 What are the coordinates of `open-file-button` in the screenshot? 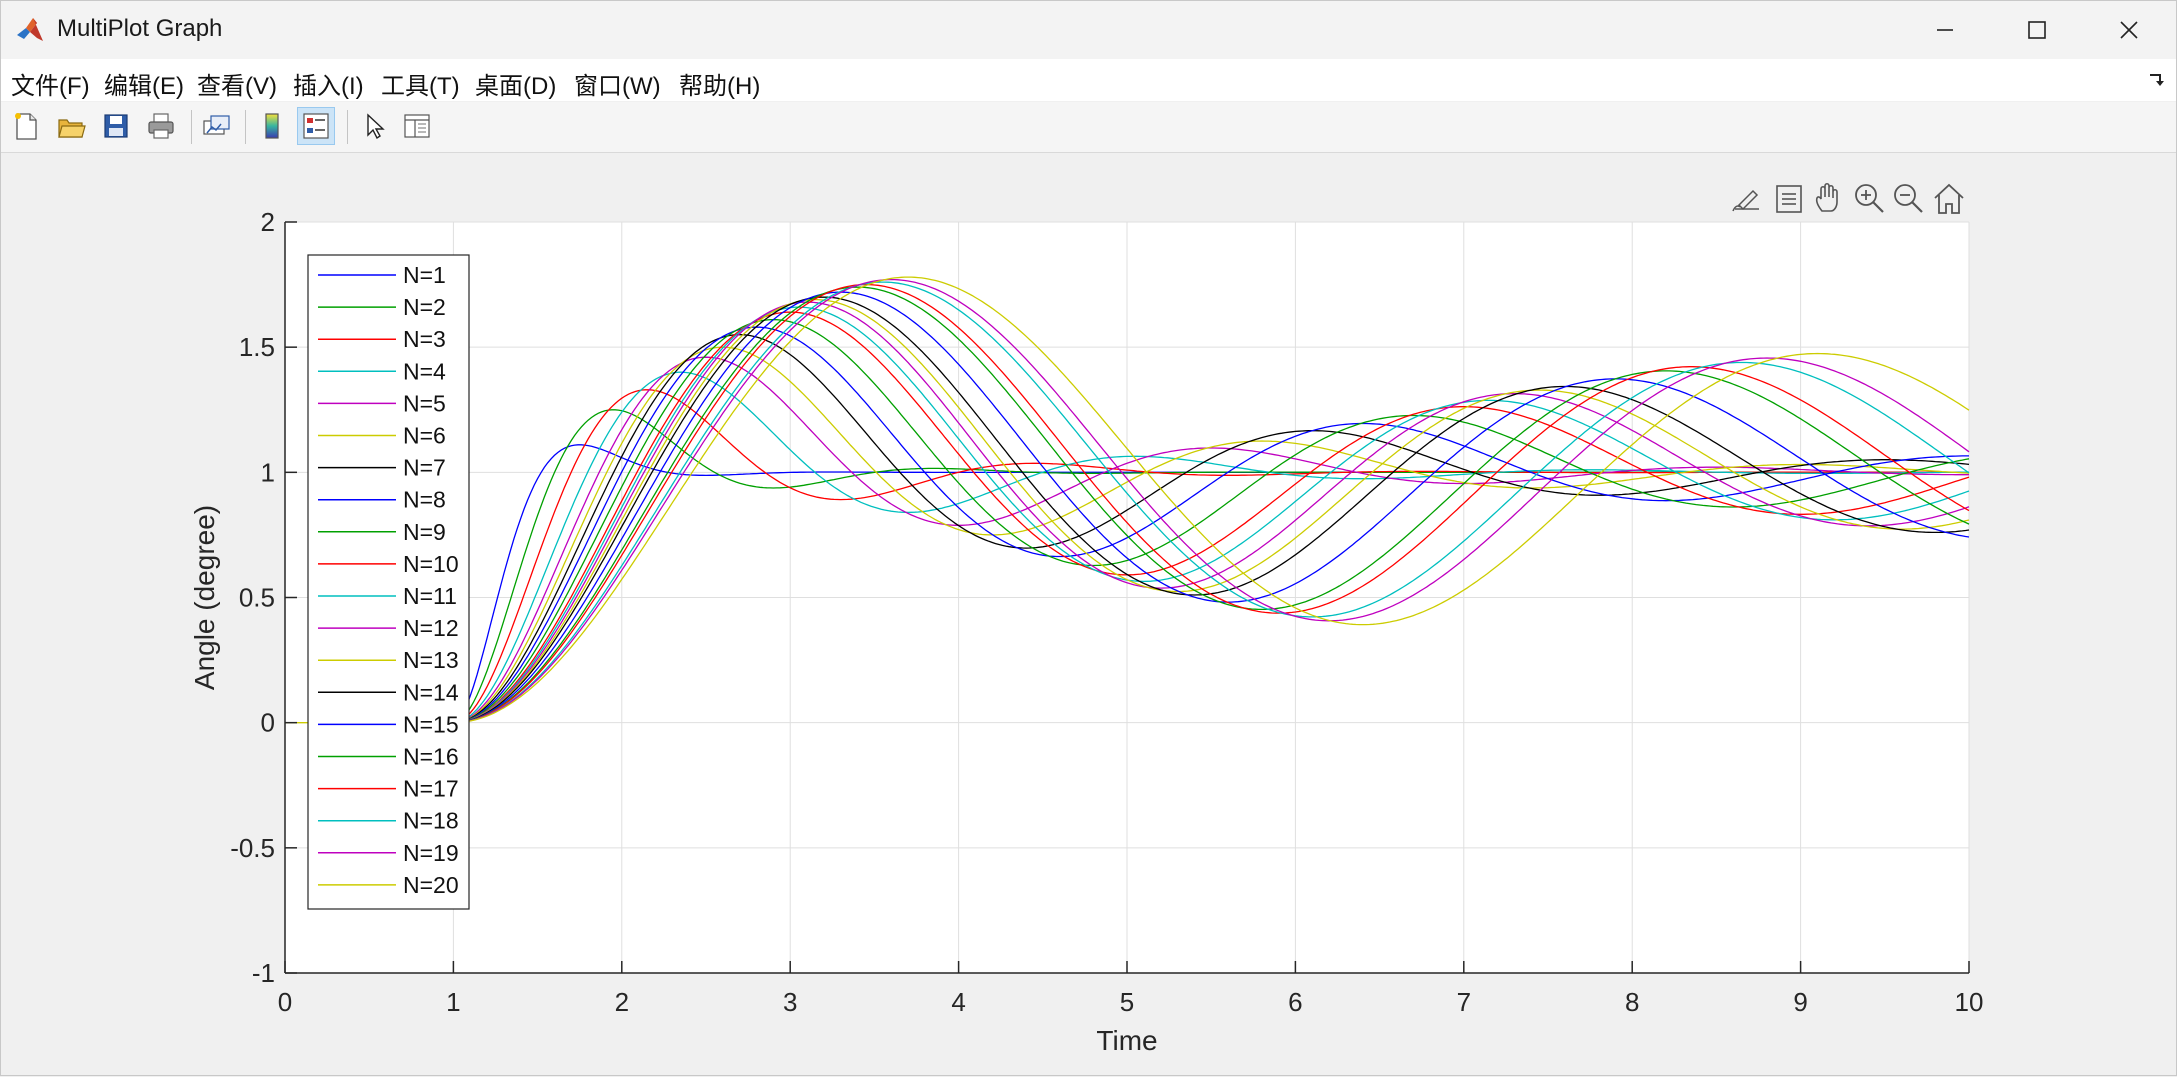 It's located at (71, 126).